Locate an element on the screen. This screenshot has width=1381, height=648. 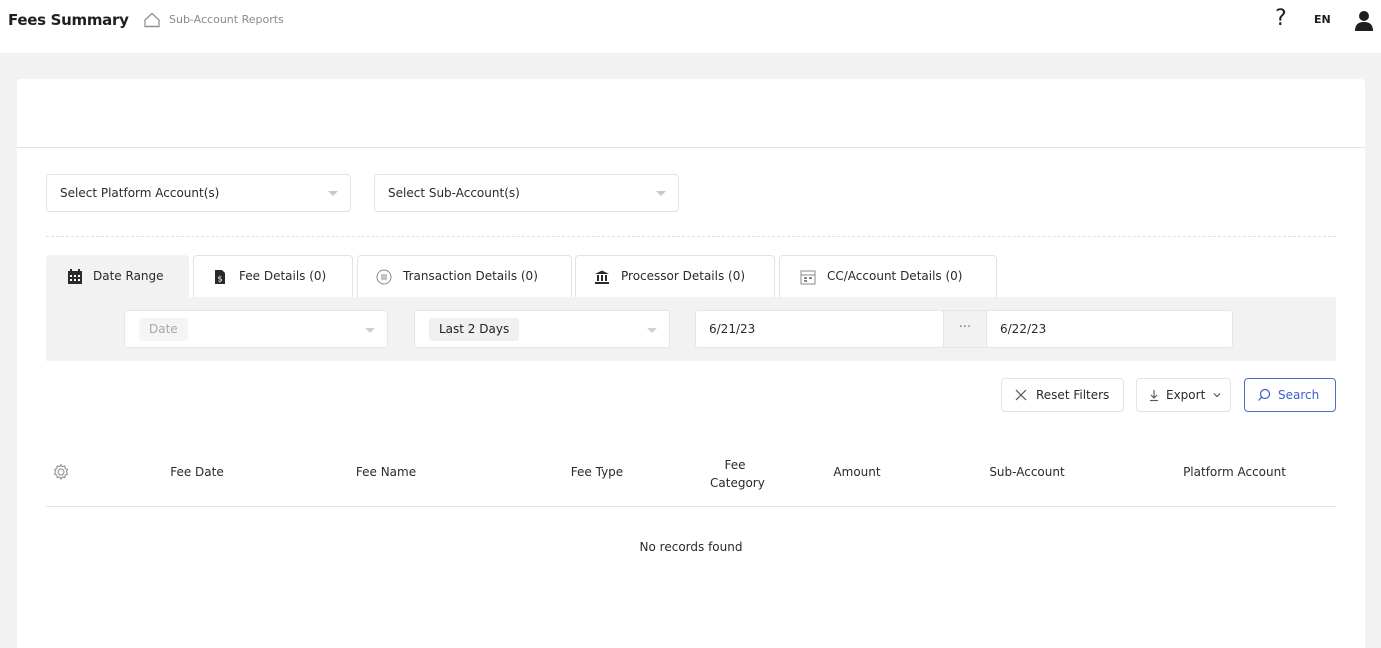
reset-filters-button: Reset Filters is located at coordinates (1062, 395).